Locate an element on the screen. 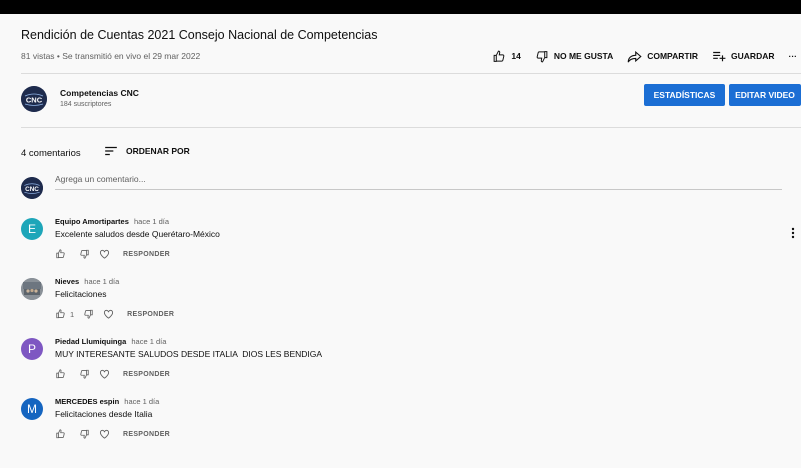  playlist-add-icon is located at coordinates (719, 56).